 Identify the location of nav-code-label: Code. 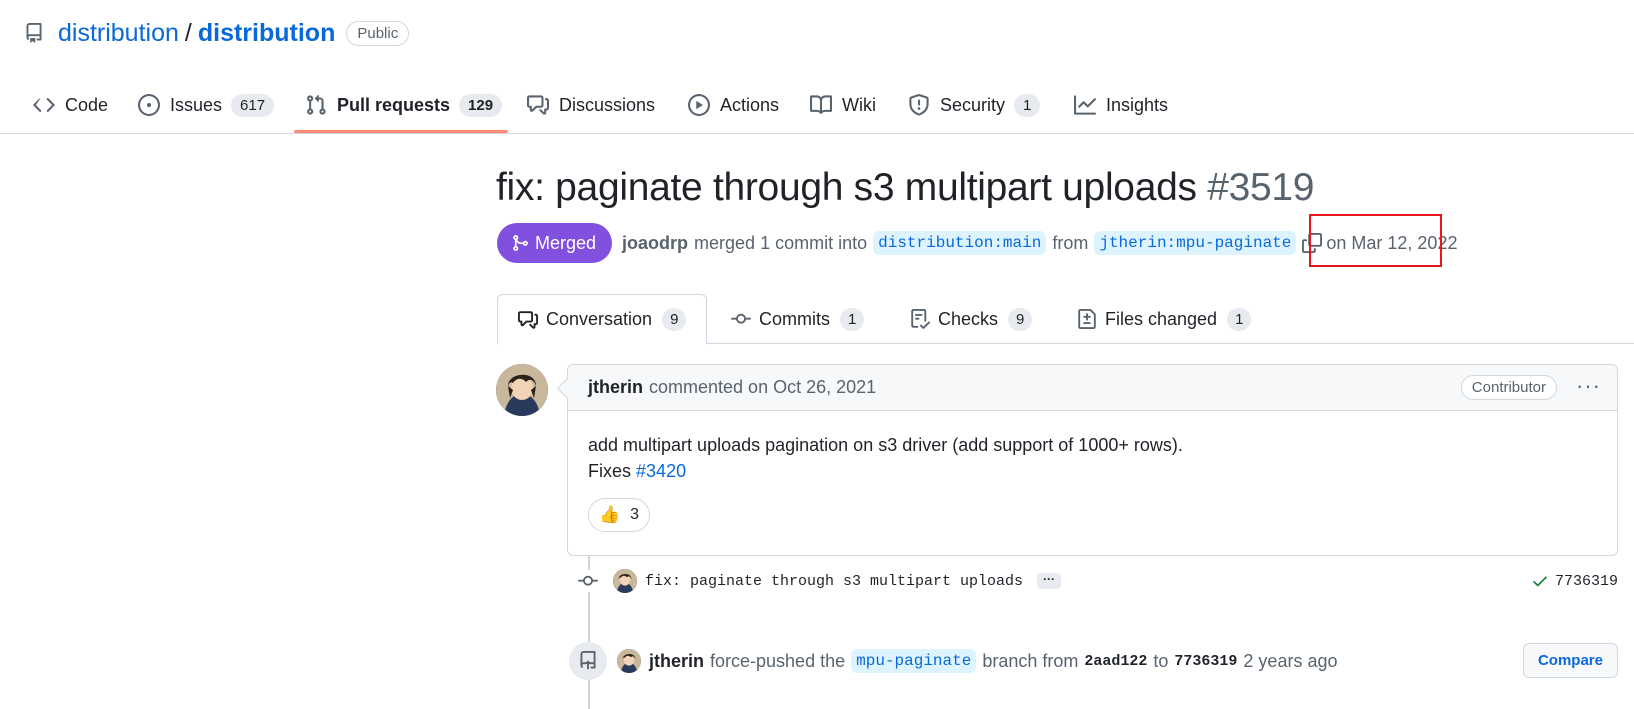
(87, 104).